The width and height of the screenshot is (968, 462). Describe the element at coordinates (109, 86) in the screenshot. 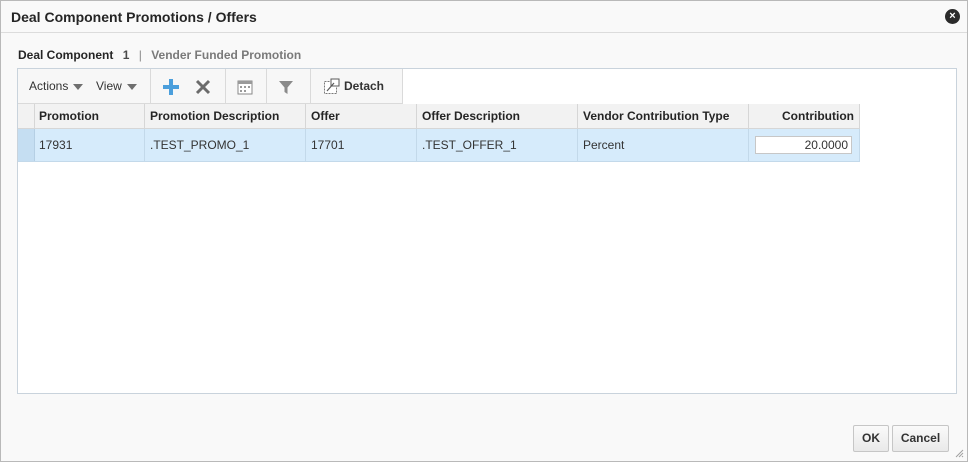

I see `view-menu-label: View` at that location.